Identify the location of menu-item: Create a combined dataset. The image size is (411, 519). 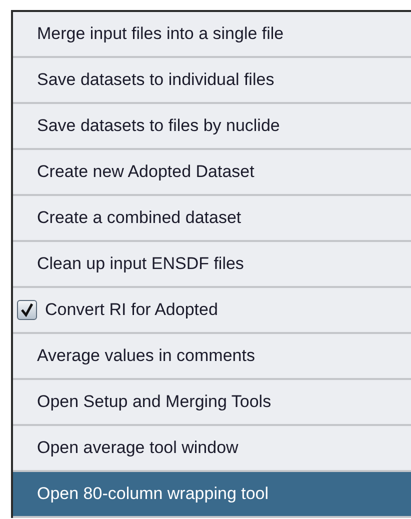
(212, 219).